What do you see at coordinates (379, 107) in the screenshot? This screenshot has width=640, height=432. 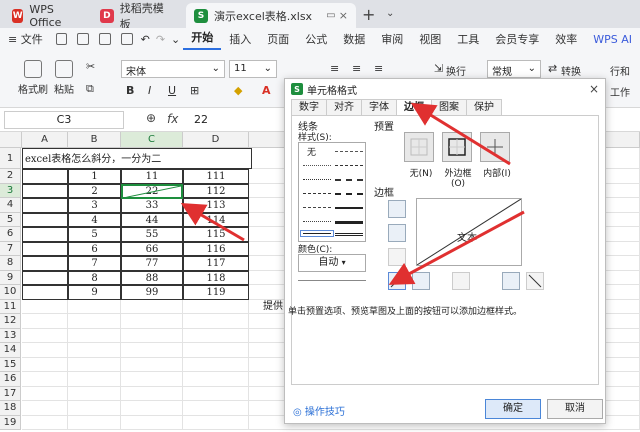 I see `tab-font: 字体` at bounding box center [379, 107].